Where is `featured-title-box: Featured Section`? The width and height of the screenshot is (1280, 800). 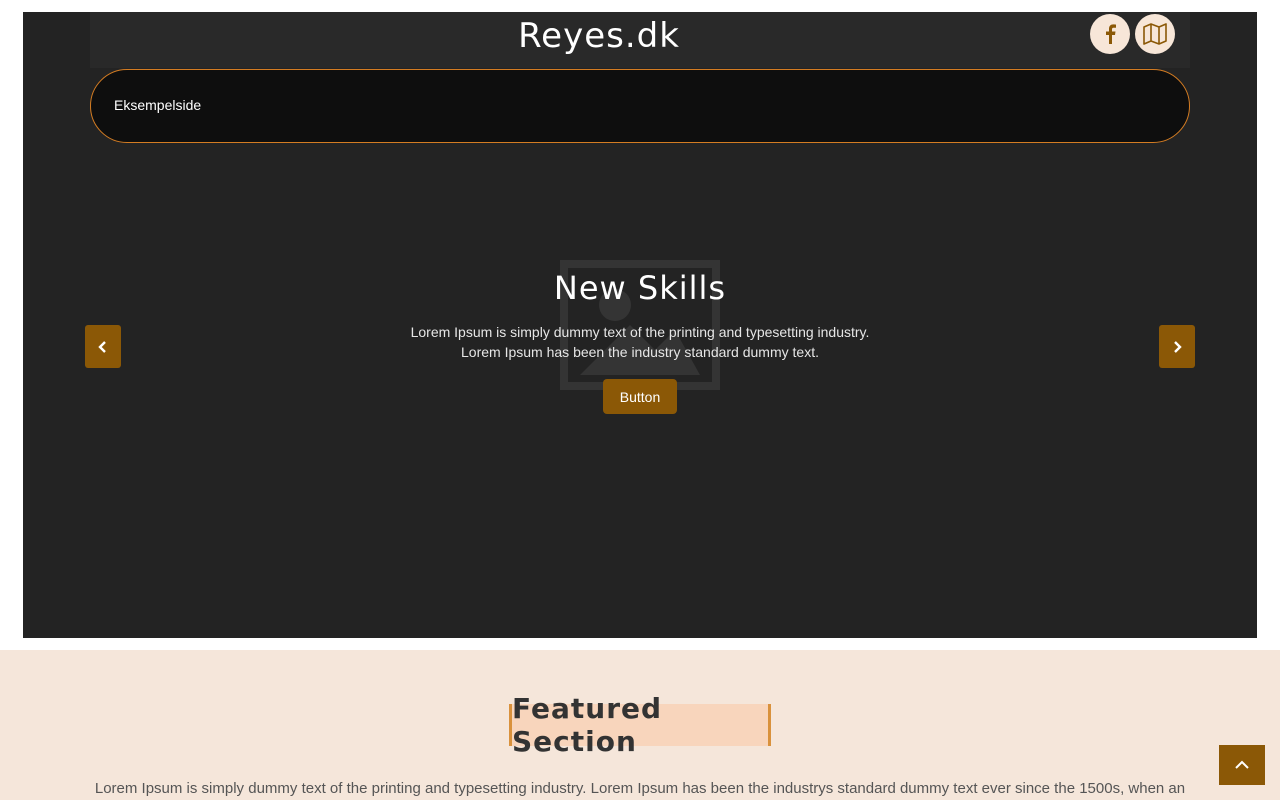 featured-title-box: Featured Section is located at coordinates (640, 725).